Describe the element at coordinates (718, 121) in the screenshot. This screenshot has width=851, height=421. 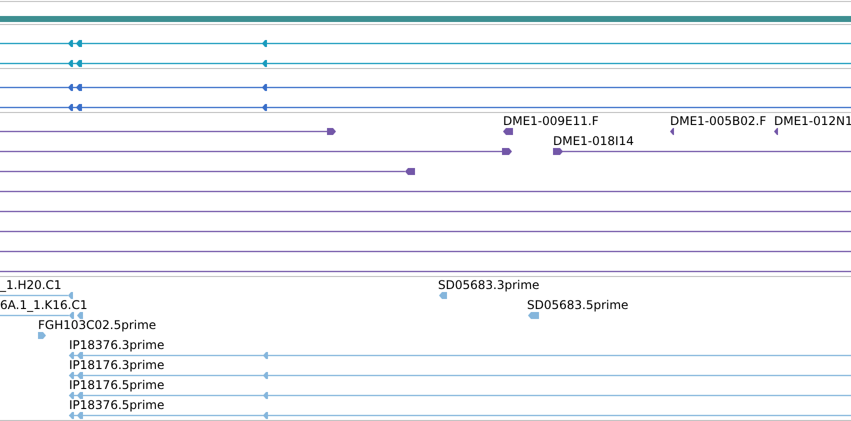
I see `feature-label: DME1-005B02.F` at that location.